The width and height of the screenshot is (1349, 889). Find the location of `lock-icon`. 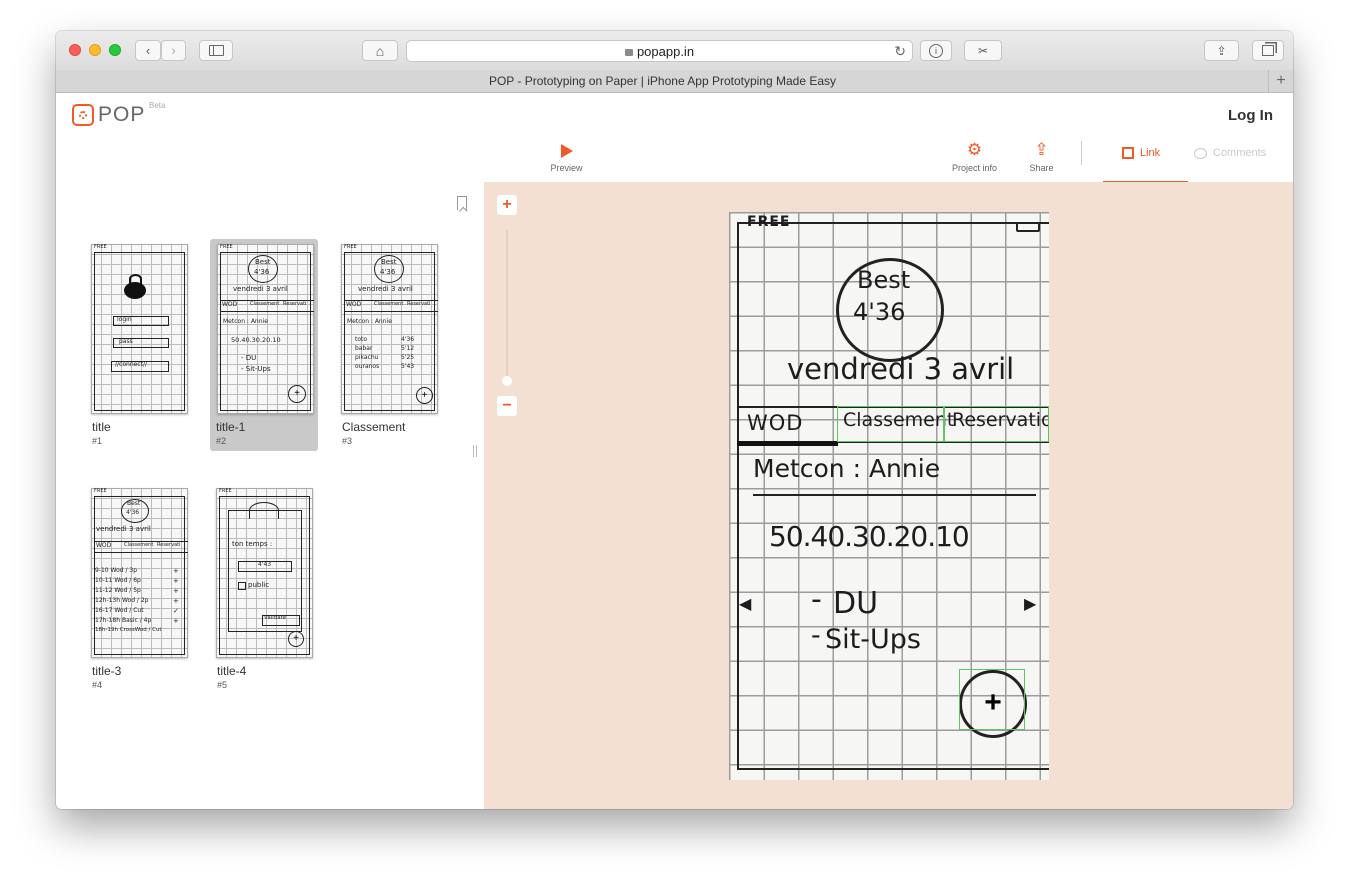

lock-icon is located at coordinates (628, 52).